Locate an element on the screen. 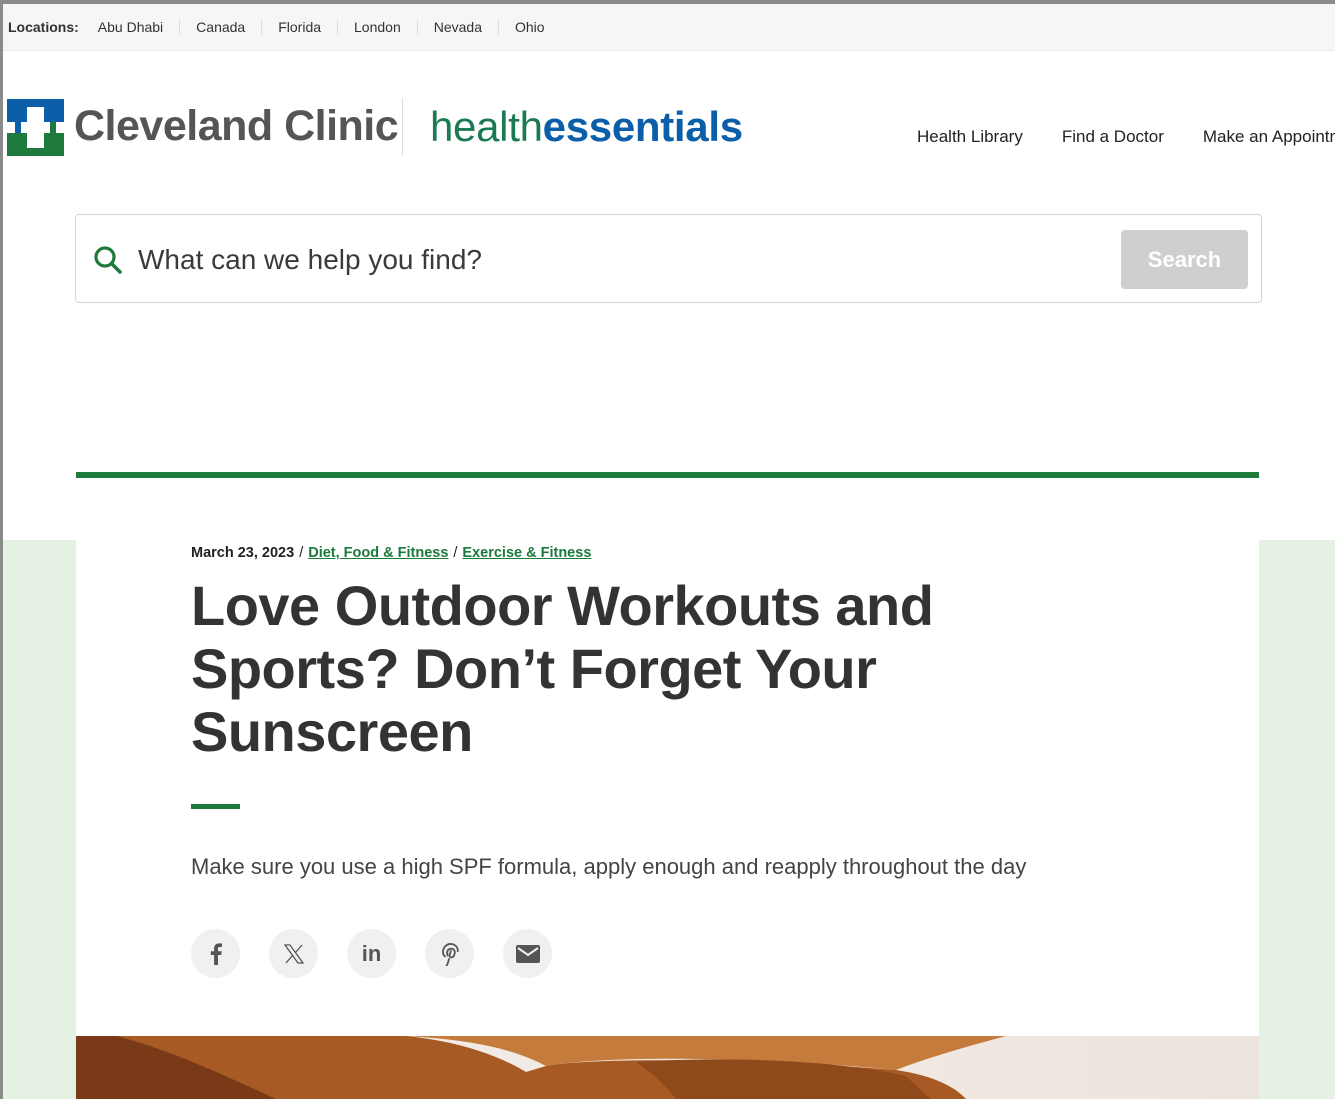 Image resolution: width=1335 pixels, height=1099 pixels. facebook-icon is located at coordinates (216, 953).